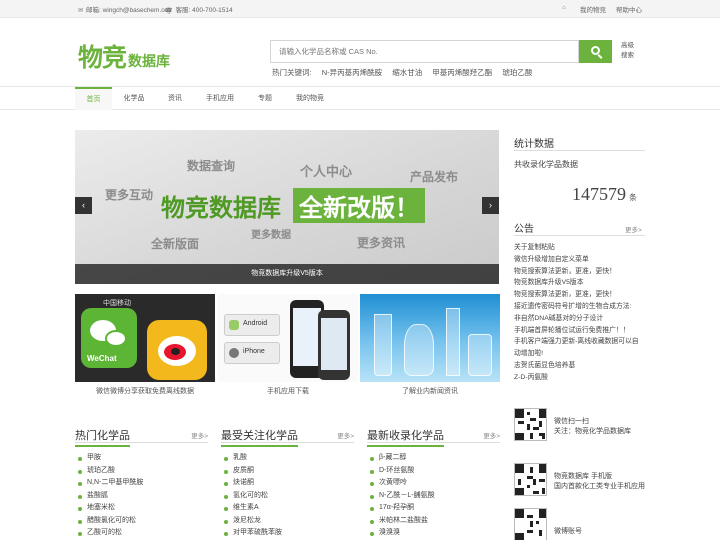  Describe the element at coordinates (234, 325) in the screenshot. I see `android-icon` at that location.